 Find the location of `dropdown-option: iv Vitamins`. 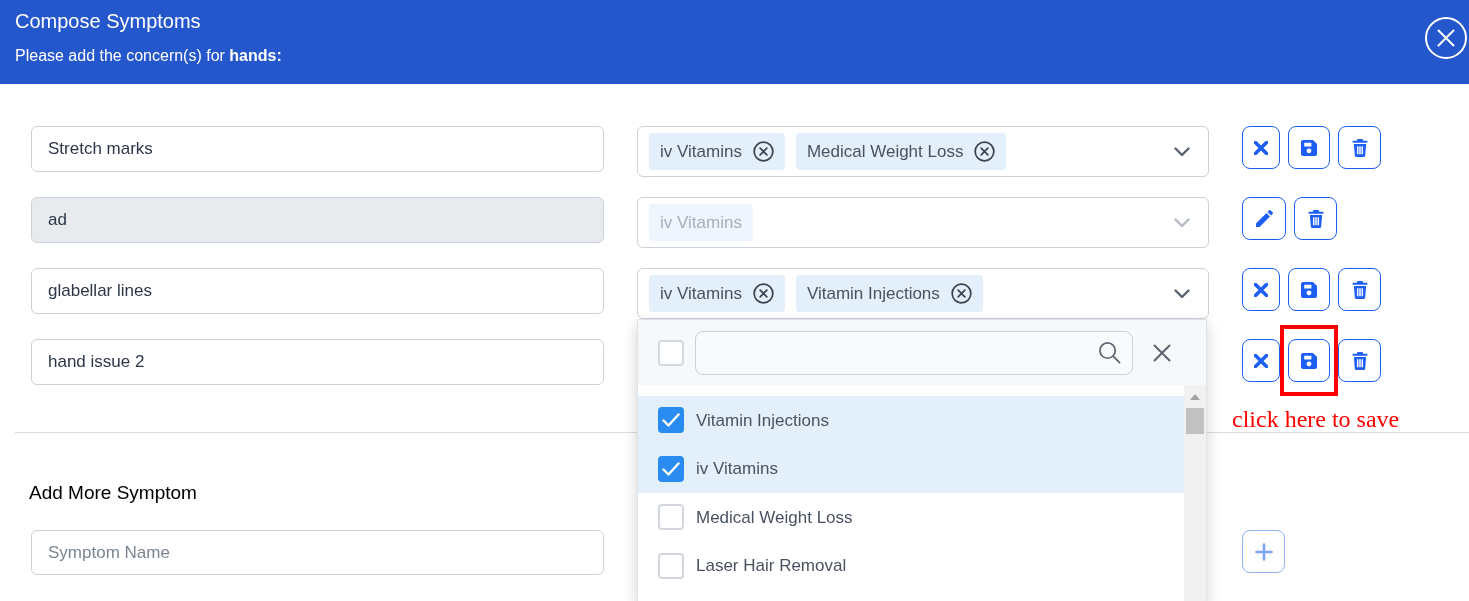

dropdown-option: iv Vitamins is located at coordinates (911, 468).